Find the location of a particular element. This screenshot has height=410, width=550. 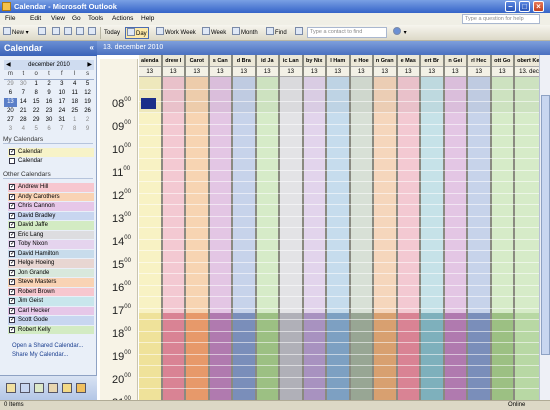

folder-list-icon is located at coordinates (81, 388).